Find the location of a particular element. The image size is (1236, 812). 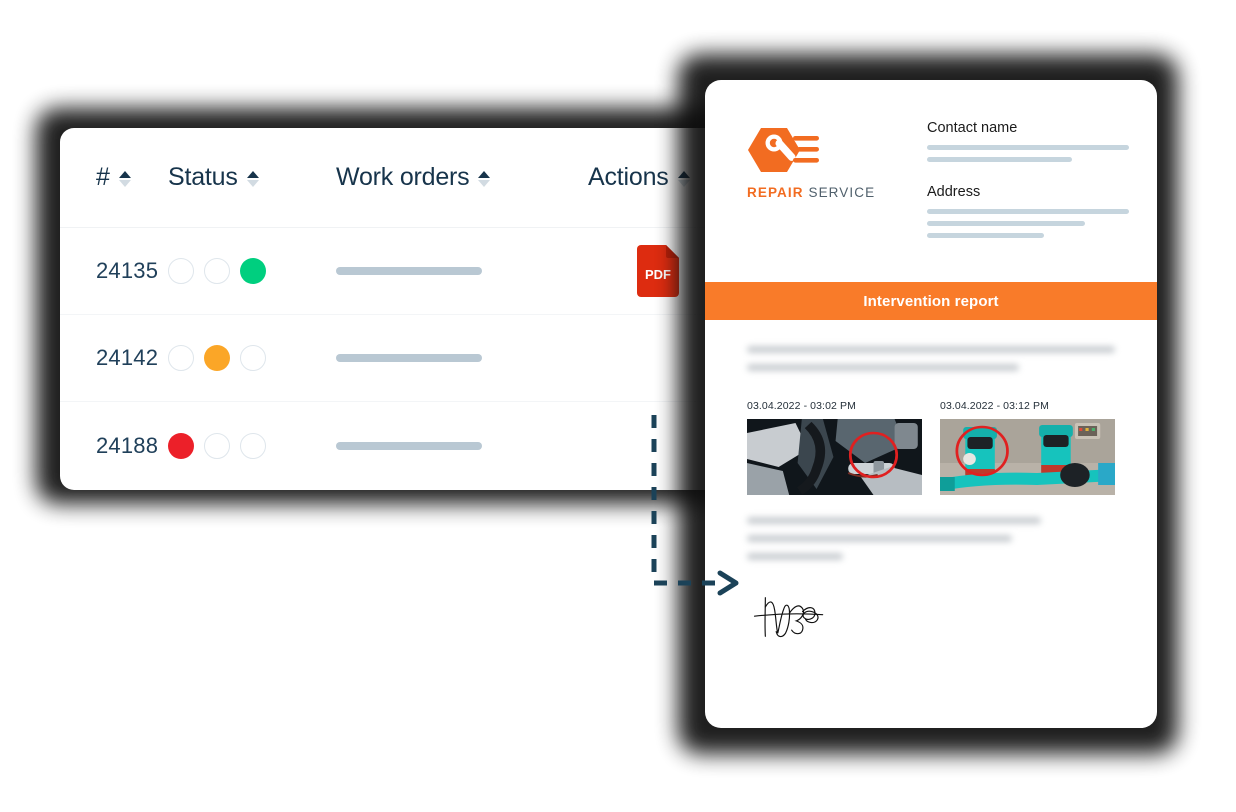

table-row: 24188 is located at coordinates (394, 445).